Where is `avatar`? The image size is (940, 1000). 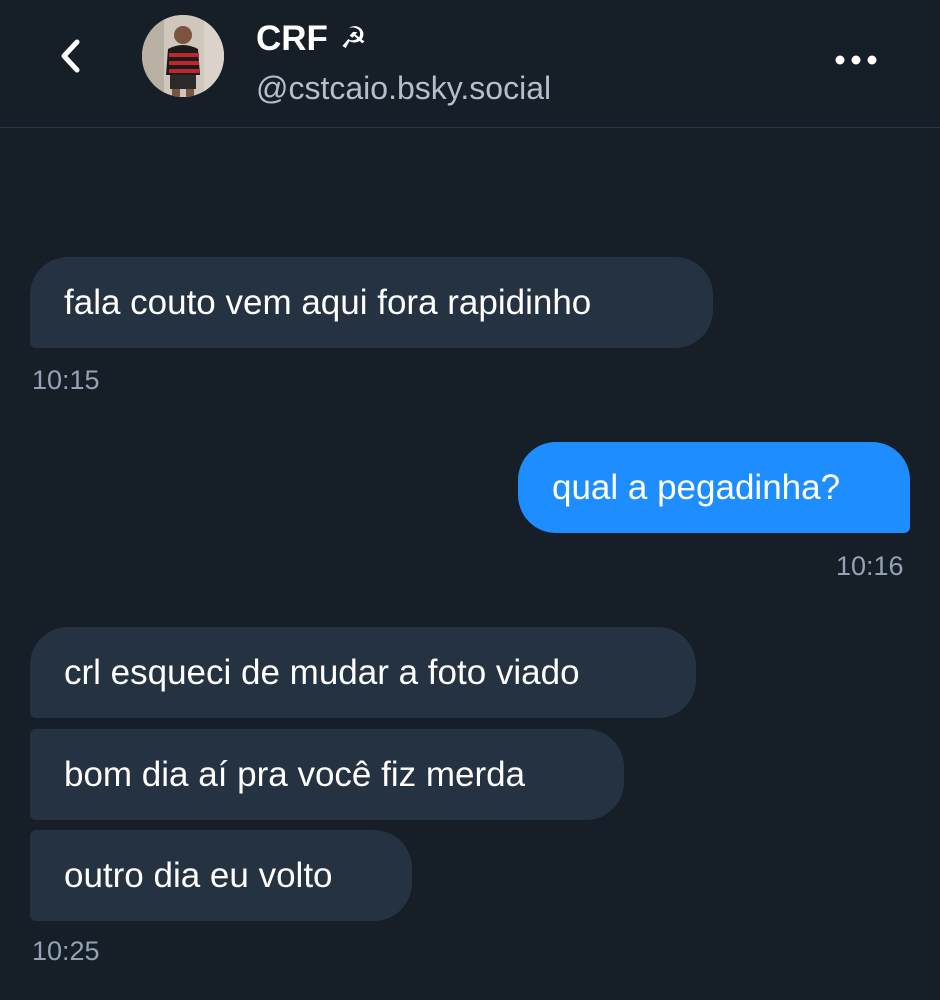 avatar is located at coordinates (183, 56).